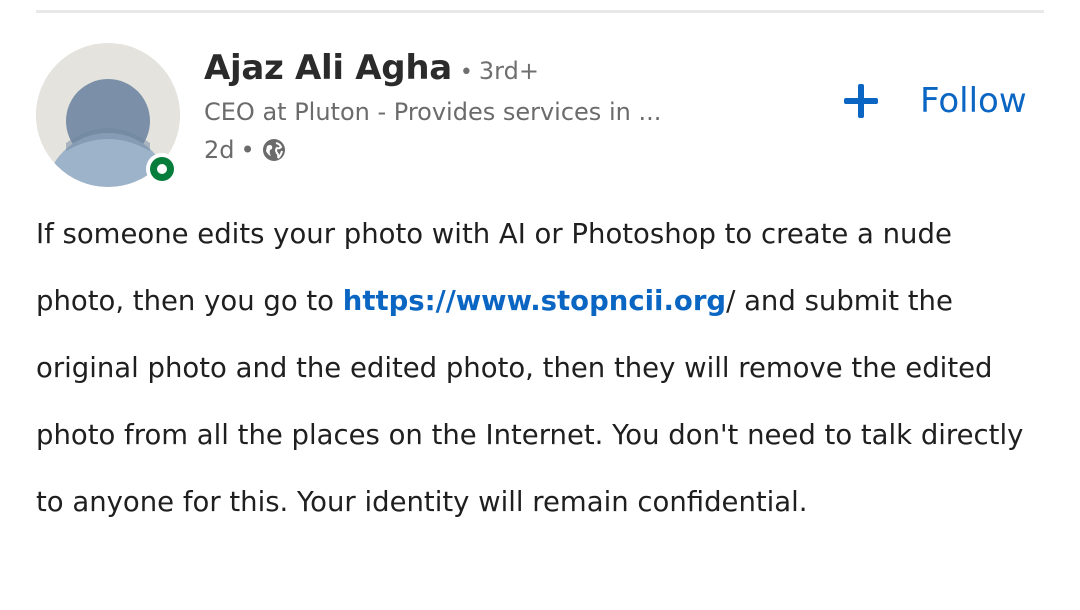 Image resolution: width=1080 pixels, height=610 pixels. I want to click on follow-button: Follow, so click(933, 101).